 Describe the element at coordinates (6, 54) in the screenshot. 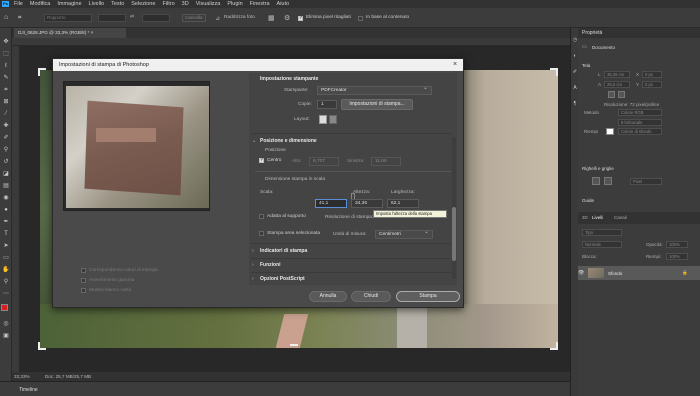

I see `marquee-tool-icon: ⬚` at that location.